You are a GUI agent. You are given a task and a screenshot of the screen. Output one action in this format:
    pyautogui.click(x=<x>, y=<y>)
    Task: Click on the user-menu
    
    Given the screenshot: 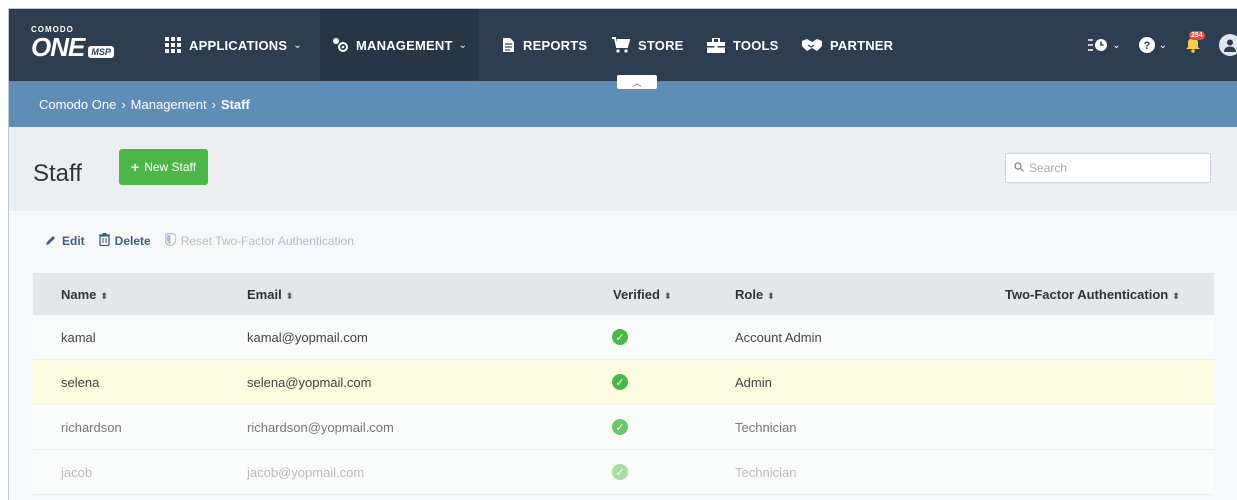 What is the action you would take?
    pyautogui.click(x=1228, y=45)
    